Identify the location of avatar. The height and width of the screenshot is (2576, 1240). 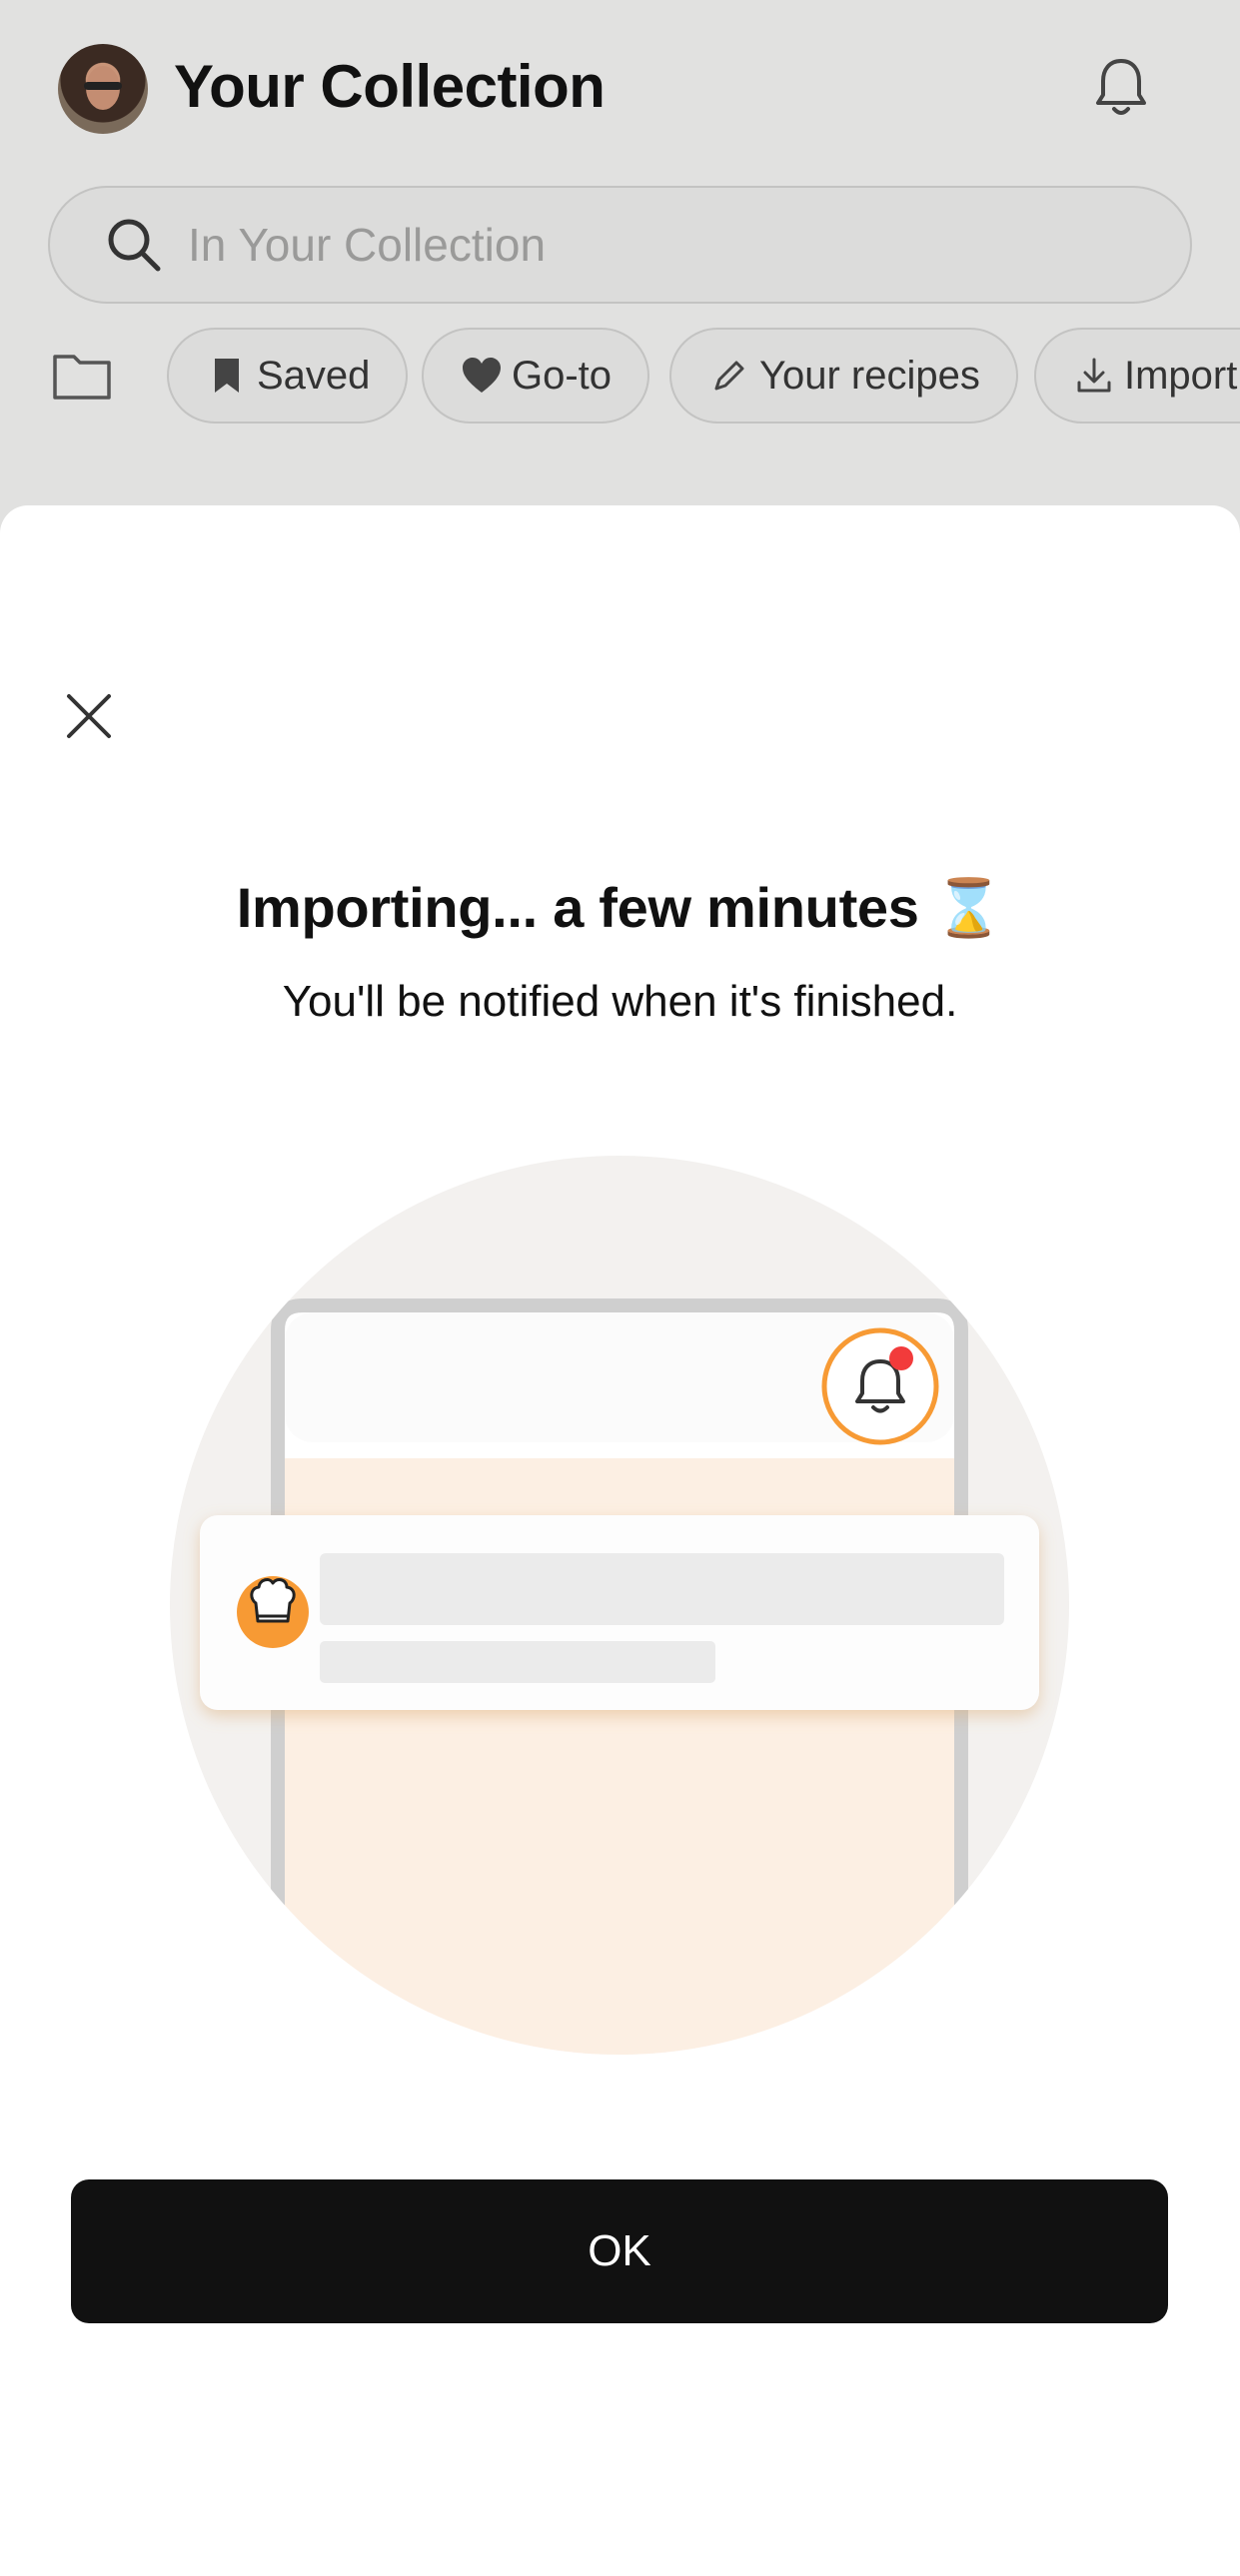
(103, 89).